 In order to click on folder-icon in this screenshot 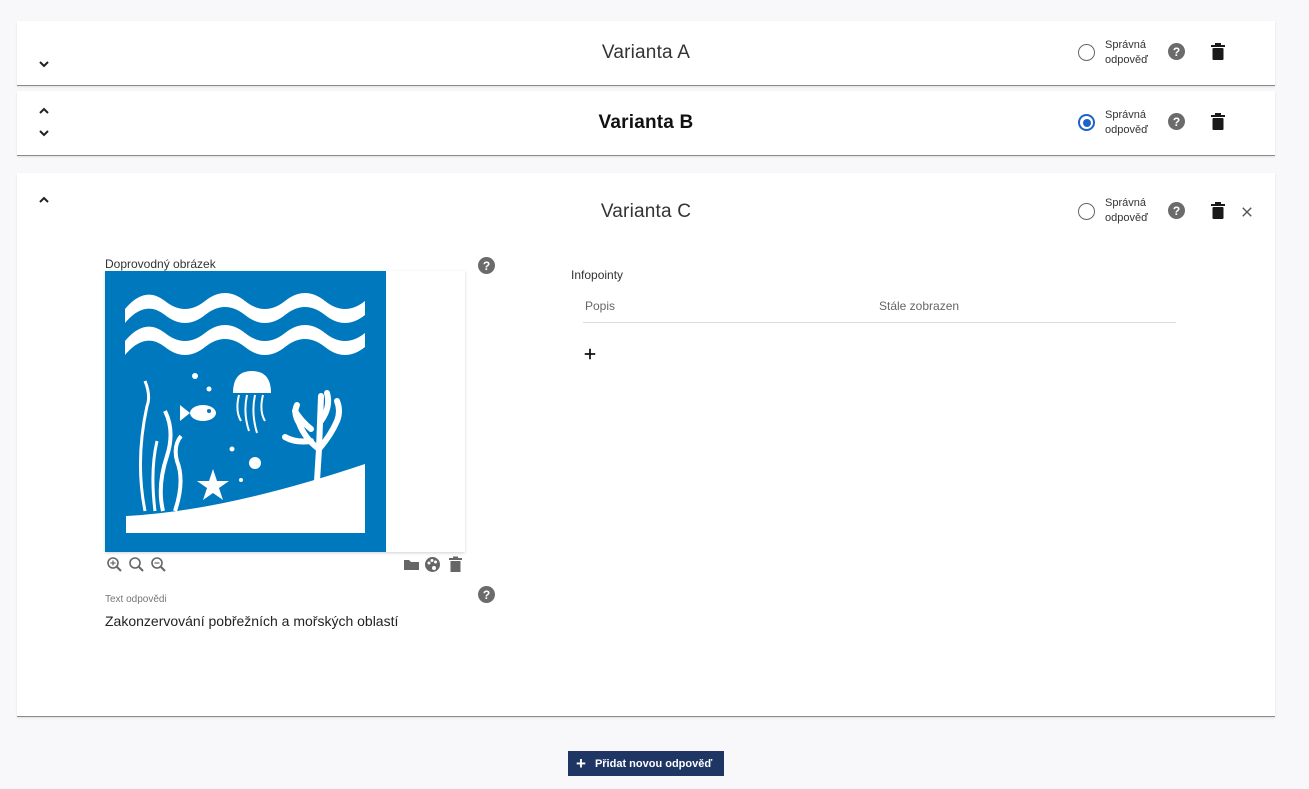, I will do `click(411, 564)`.